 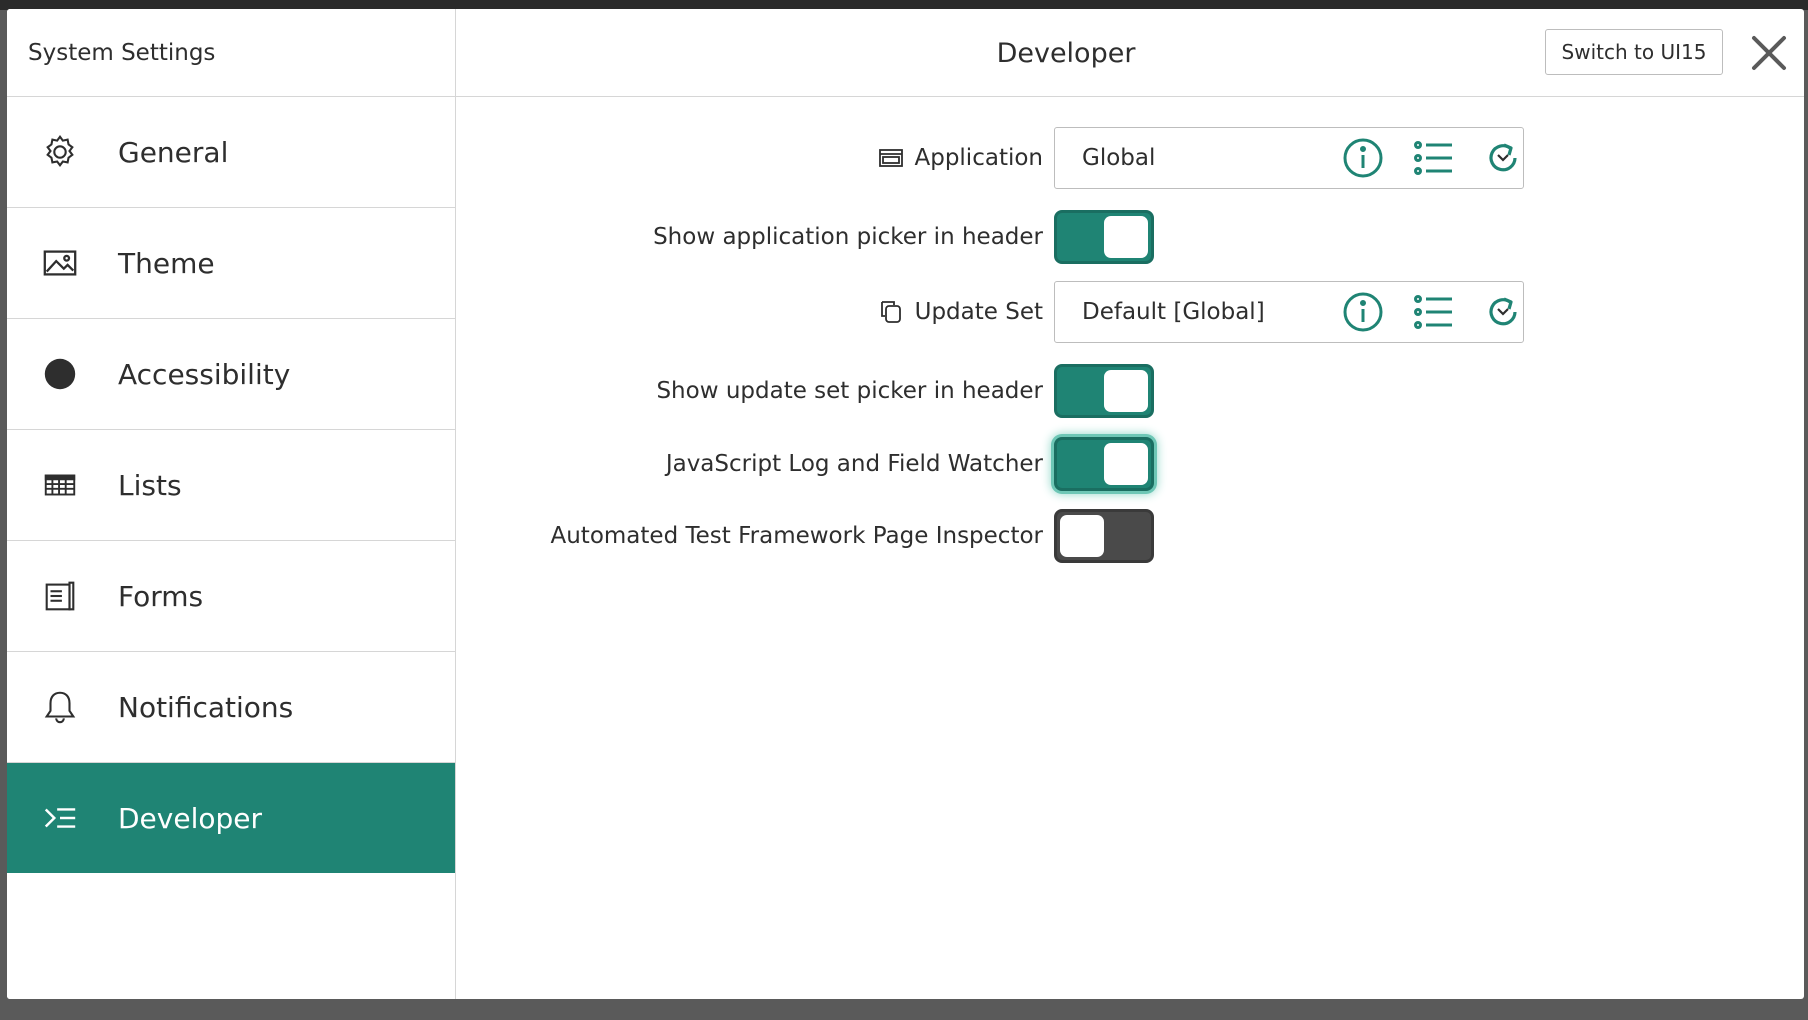 What do you see at coordinates (206, 707) in the screenshot?
I see `sidebar-item-label: Notifications` at bounding box center [206, 707].